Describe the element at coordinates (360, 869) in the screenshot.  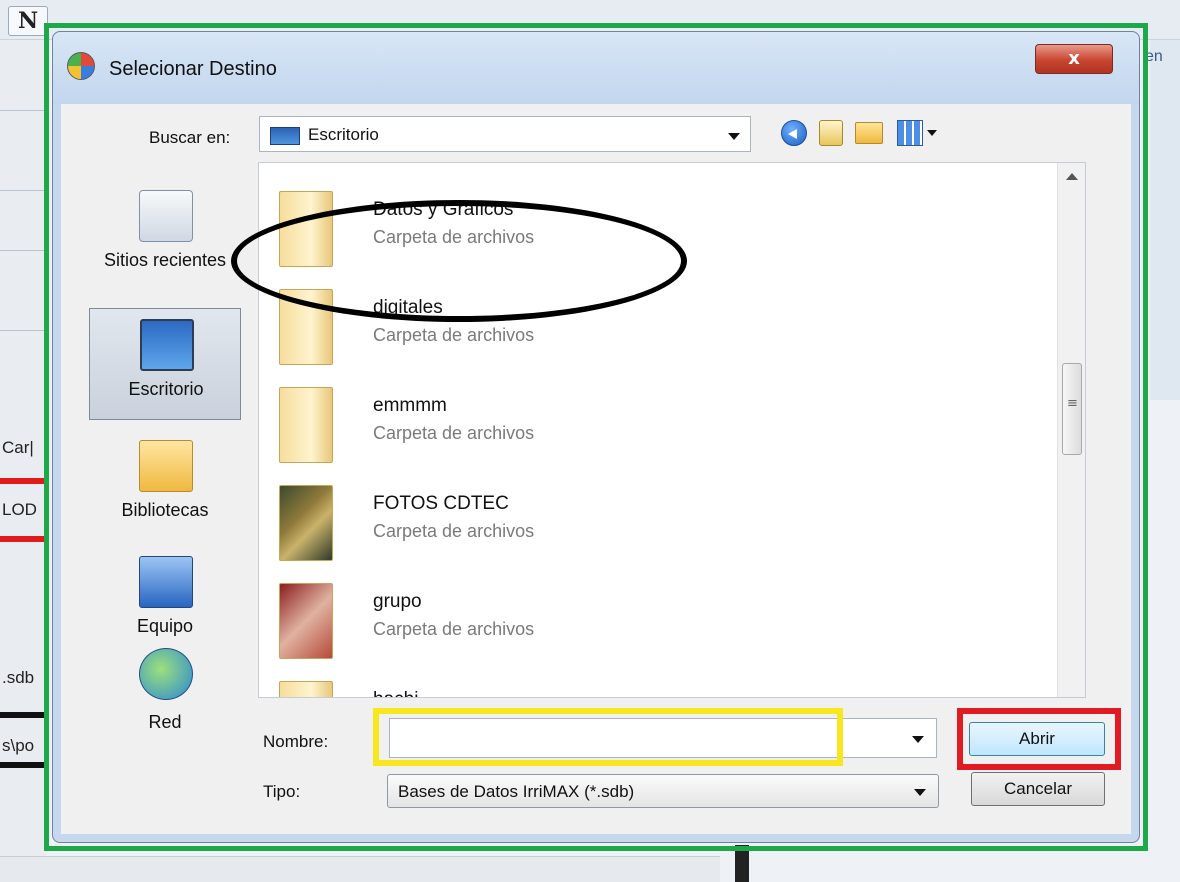
I see `background-statusbar` at that location.